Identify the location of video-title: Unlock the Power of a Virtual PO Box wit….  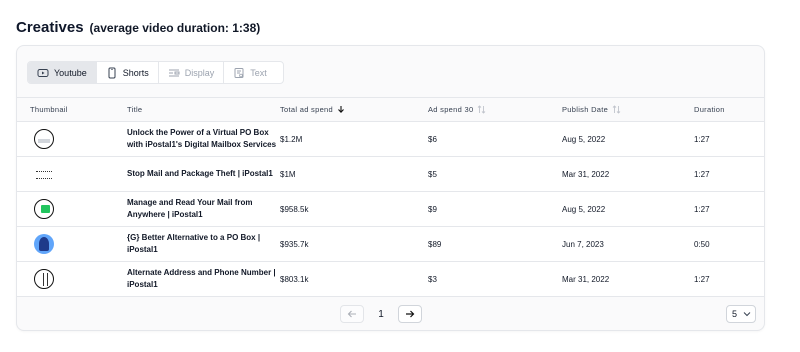
(202, 139).